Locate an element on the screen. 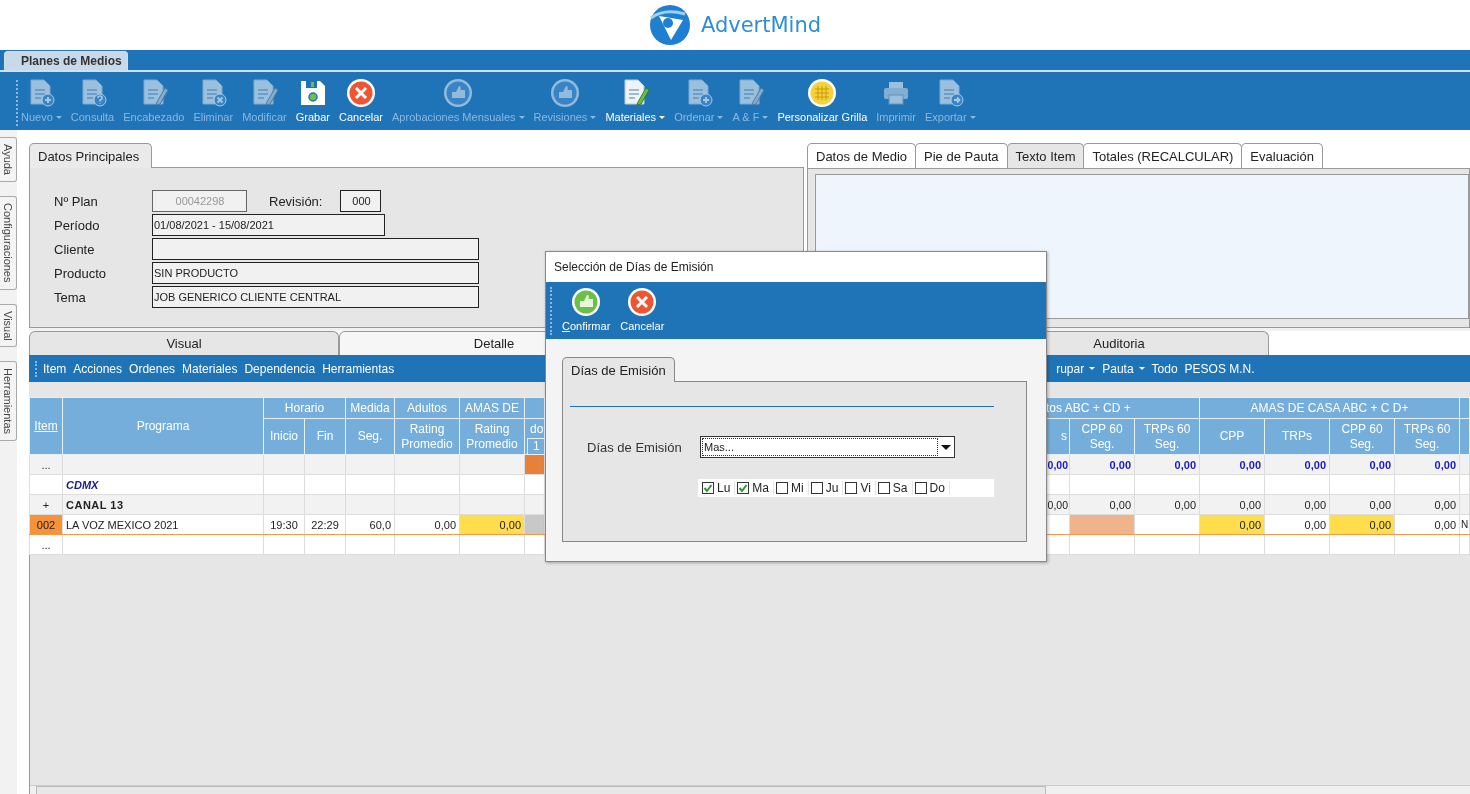  toolbar-button: Personalizar Grilla is located at coordinates (822, 100).